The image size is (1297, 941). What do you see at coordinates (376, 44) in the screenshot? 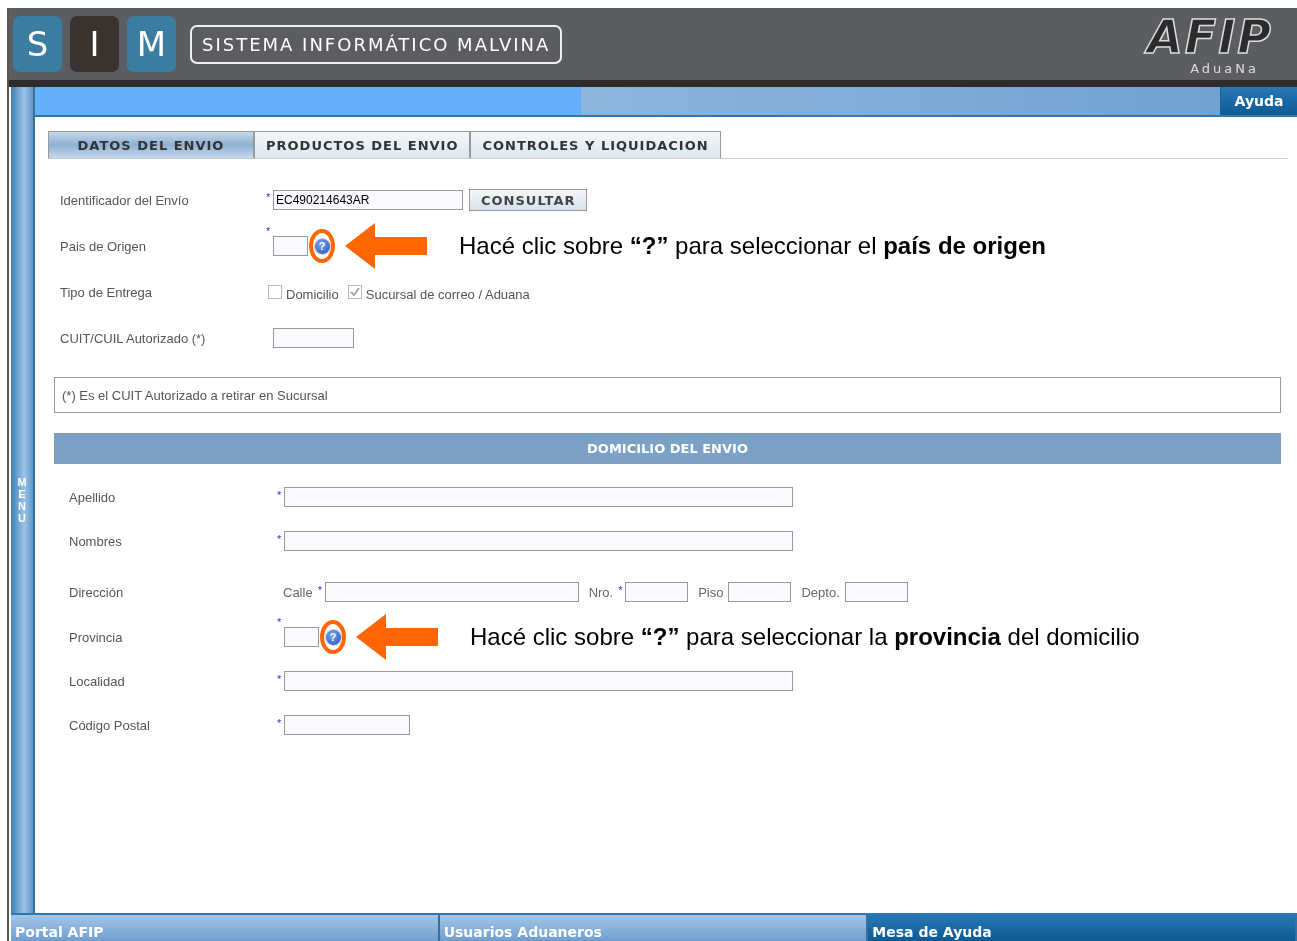
I see `system-title: SISTEMA INFORMÁTICO MALVINA` at bounding box center [376, 44].